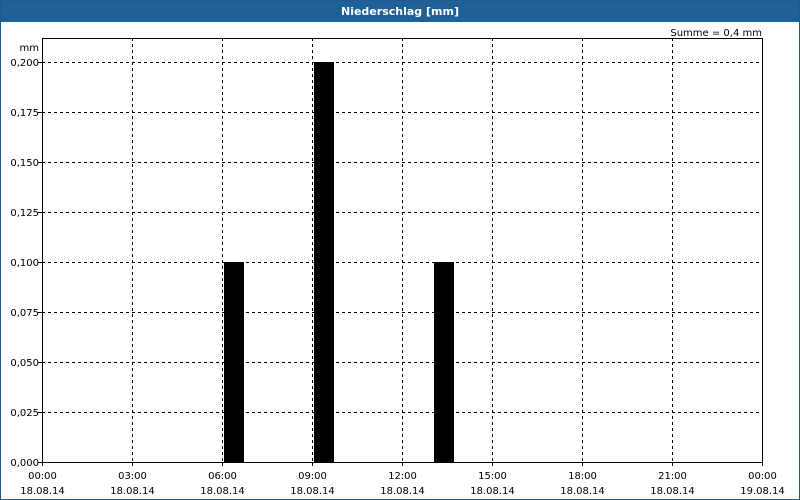 The height and width of the screenshot is (500, 800). Describe the element at coordinates (402, 476) in the screenshot. I see `x-tick-label-time: 12:00` at that location.